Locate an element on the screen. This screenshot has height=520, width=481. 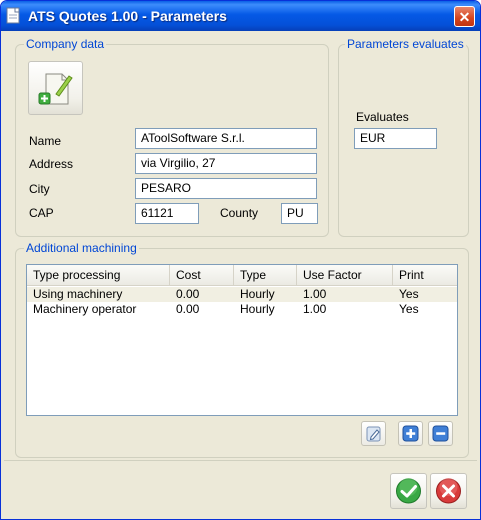
window-title: ATS Quotes 1.00 - Parameters is located at coordinates (127, 16).